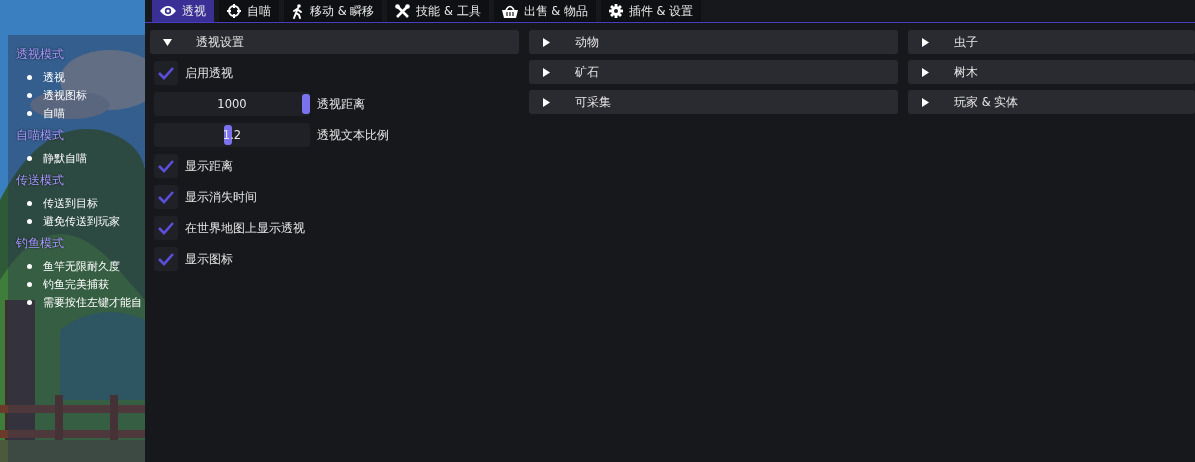 This screenshot has height=462, width=1195. I want to click on group-heading: 传送模式, so click(40, 180).